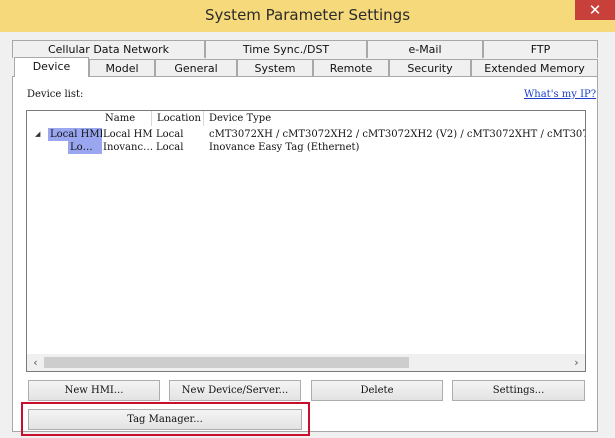 This screenshot has height=438, width=615. I want to click on tab-email: e-Mail, so click(425, 49).